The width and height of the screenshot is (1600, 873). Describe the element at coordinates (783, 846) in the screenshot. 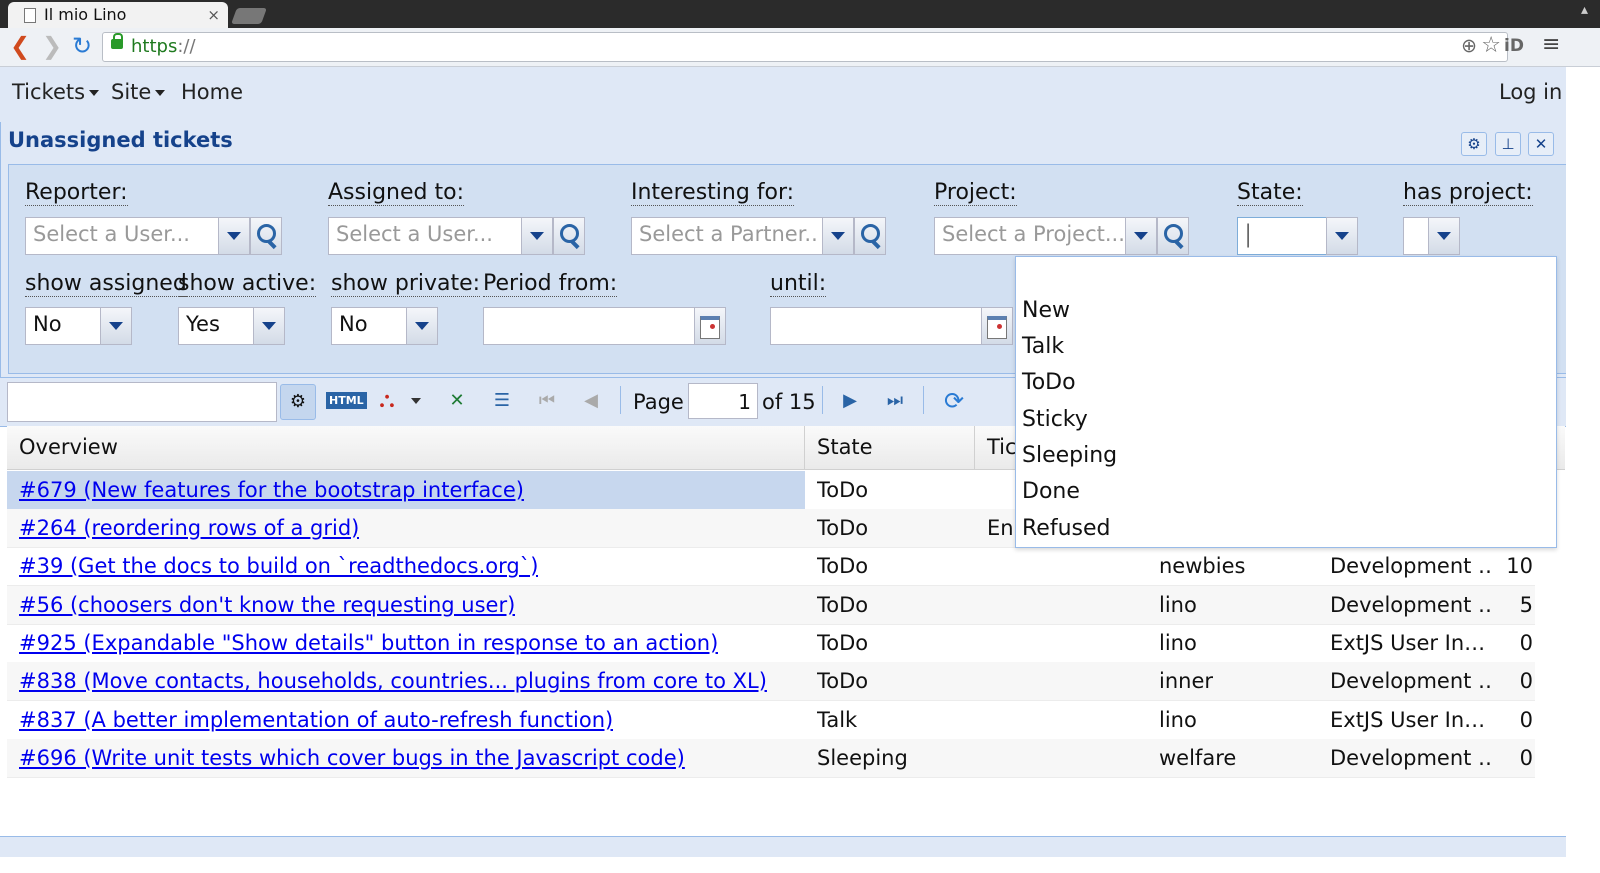

I see `grid-footer` at that location.